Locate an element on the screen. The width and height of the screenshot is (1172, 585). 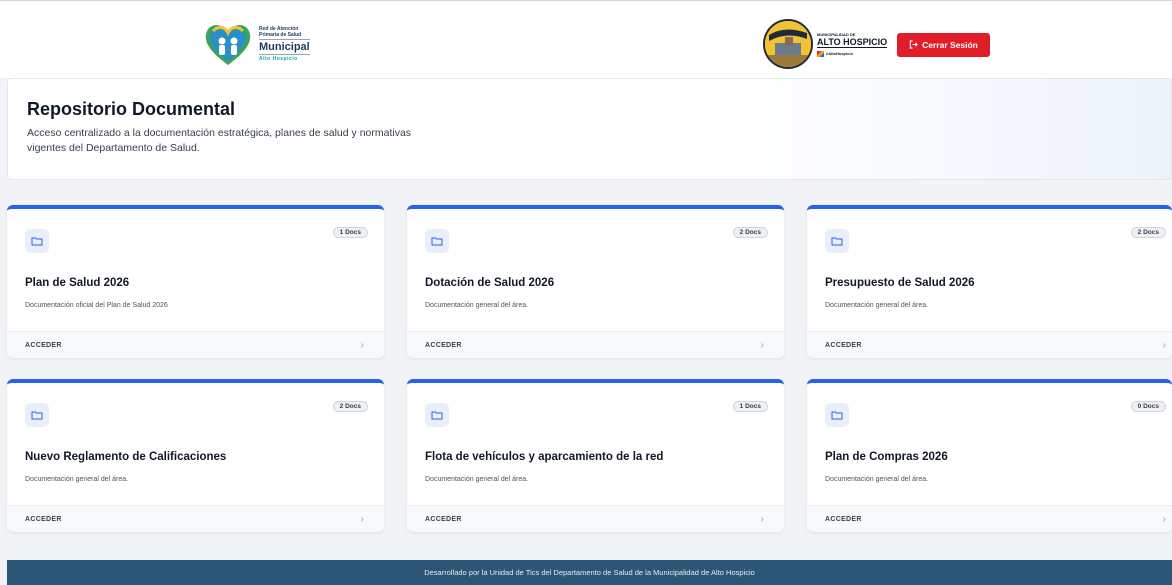
card-title: Plan de Salud 2026 is located at coordinates (77, 283).